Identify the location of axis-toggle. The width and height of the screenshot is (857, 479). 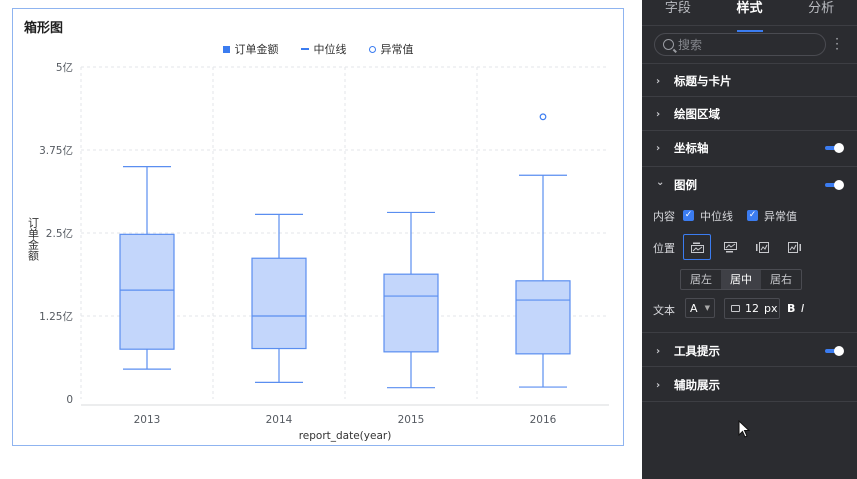
(834, 148).